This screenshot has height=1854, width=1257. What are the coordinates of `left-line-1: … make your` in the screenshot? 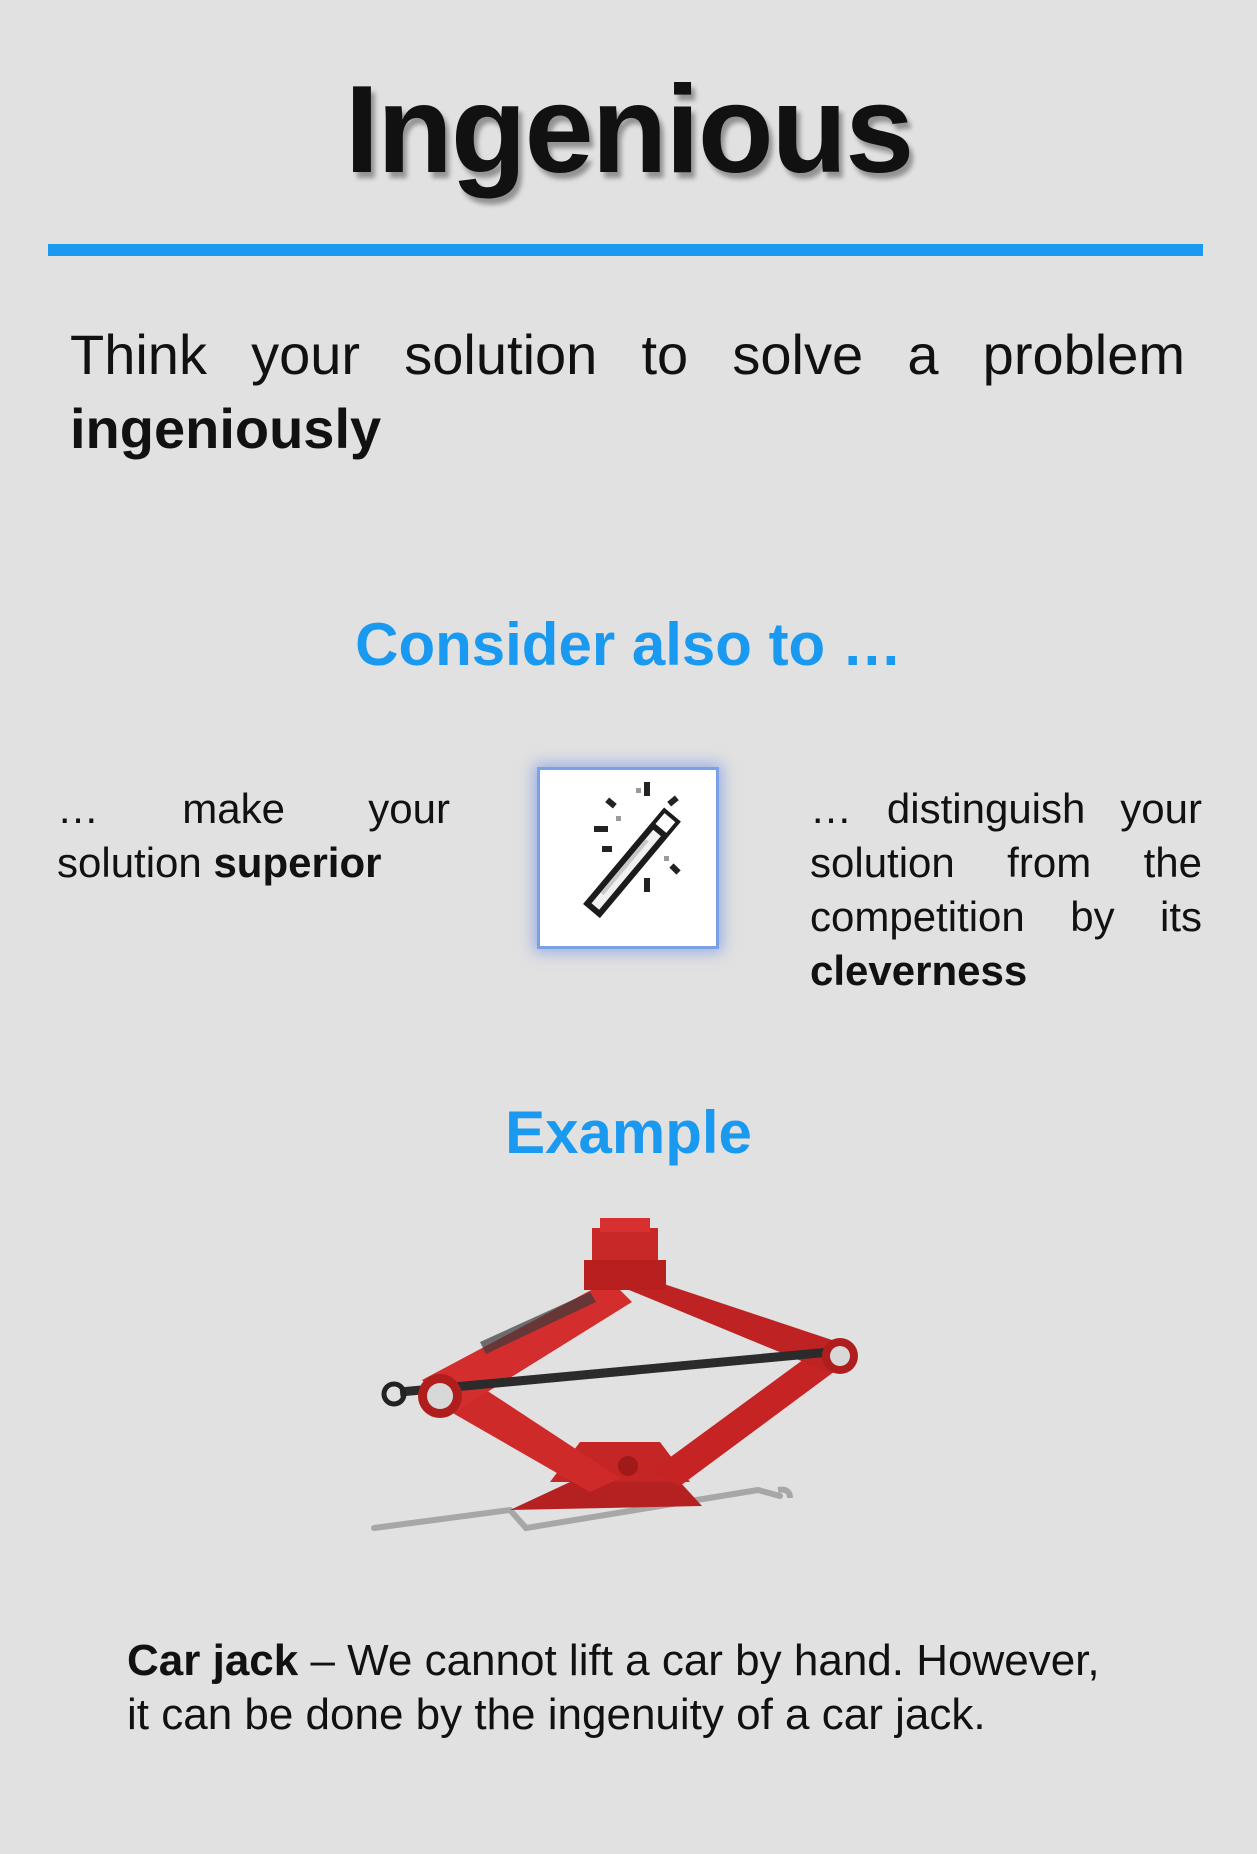 It's located at (253, 808).